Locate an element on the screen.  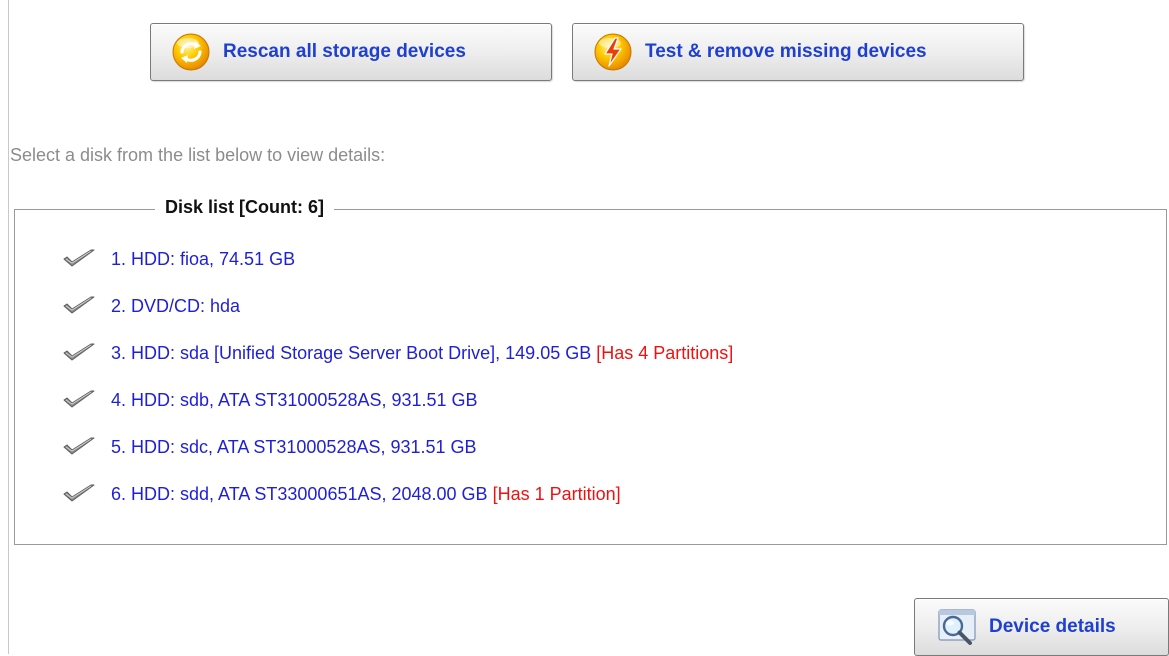
disk-list-title: Disk list [Count: 6] is located at coordinates (245, 207).